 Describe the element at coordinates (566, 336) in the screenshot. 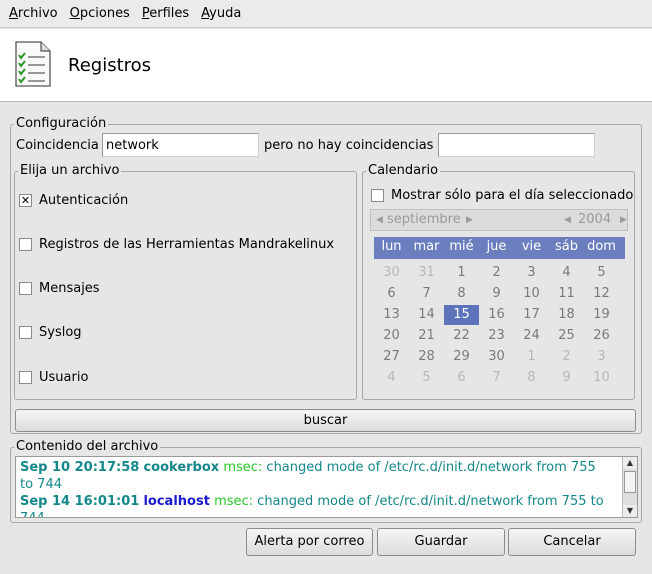

I see `calendar-day: 25` at that location.